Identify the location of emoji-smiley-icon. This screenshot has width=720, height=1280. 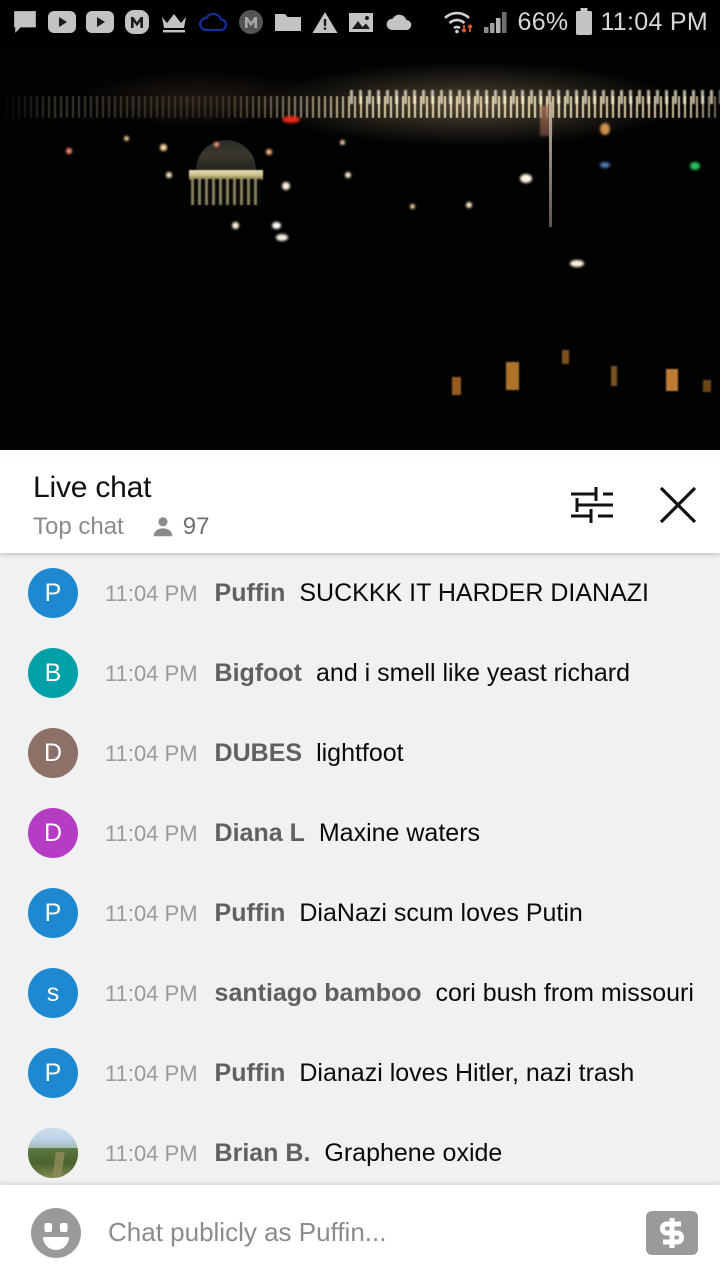
(56, 1233).